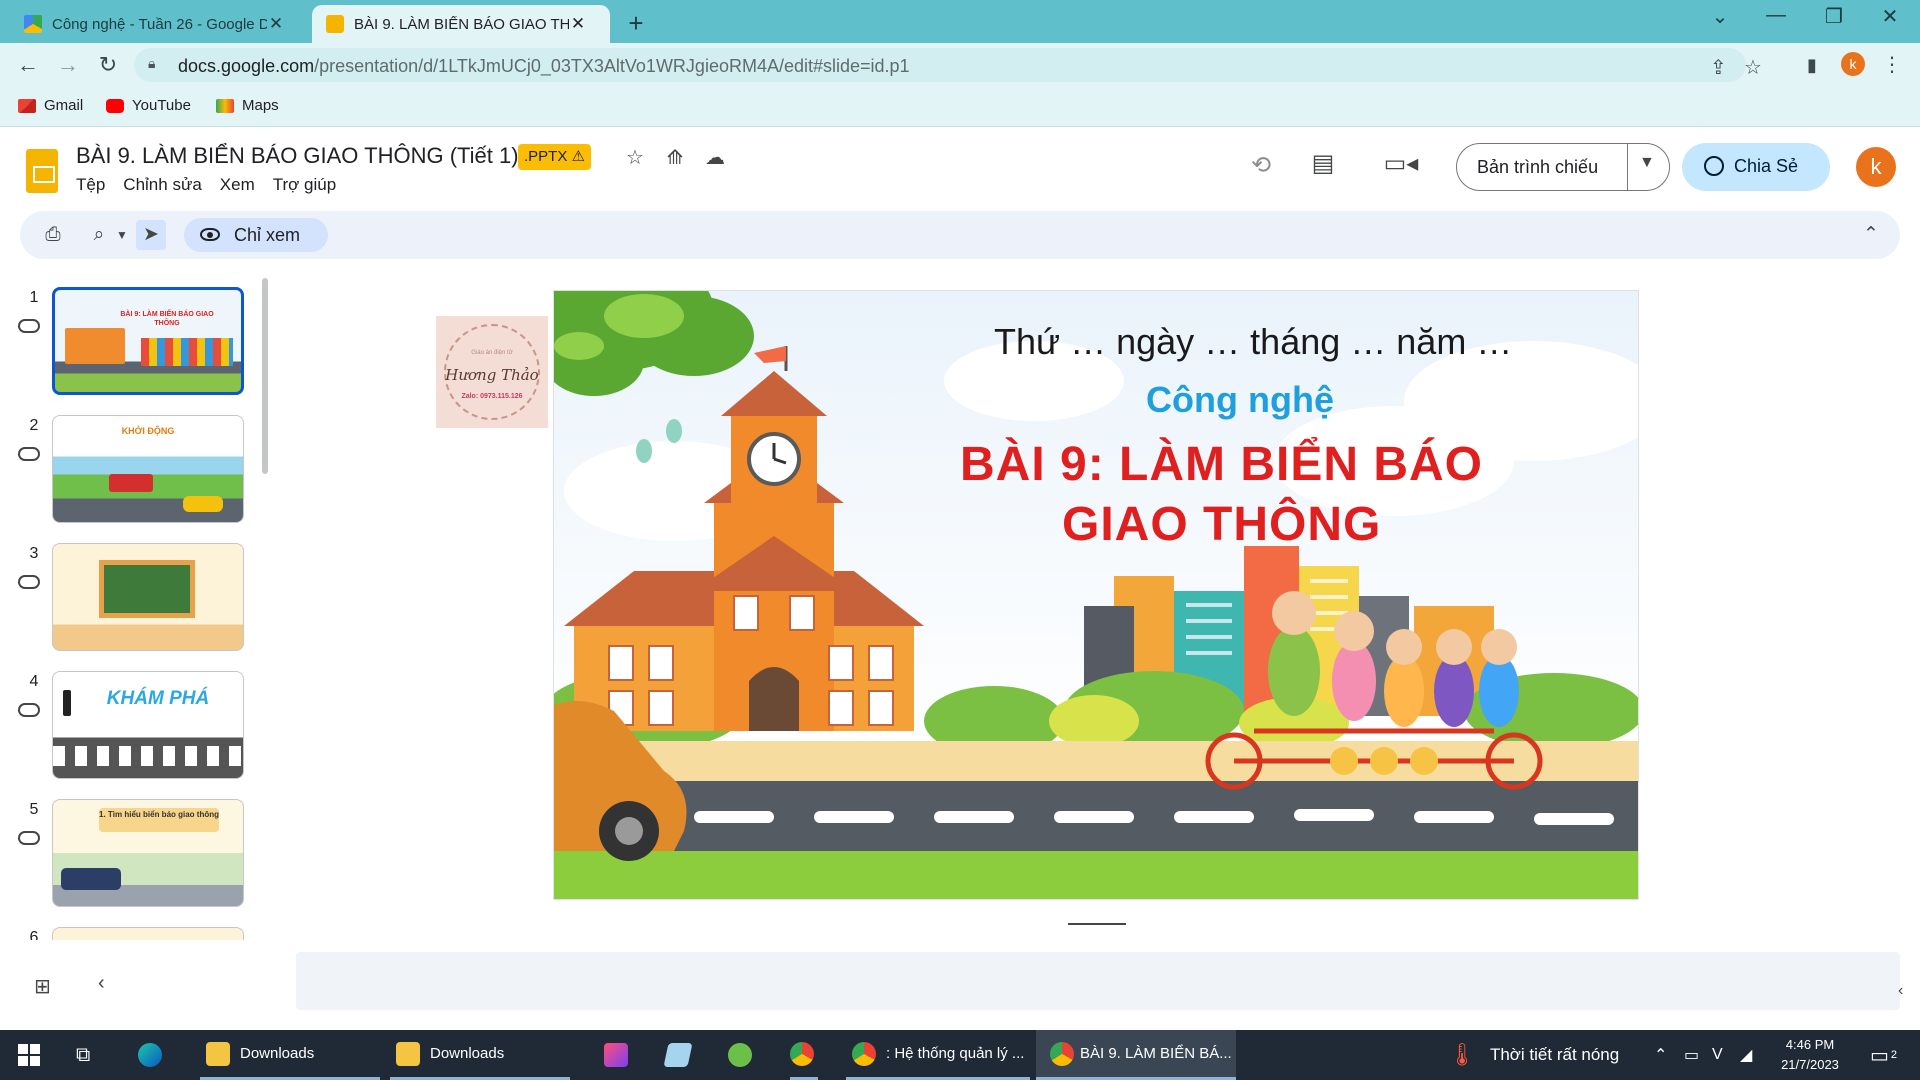  Describe the element at coordinates (1691, 1055) in the screenshot. I see `battery-icon: ▭` at that location.